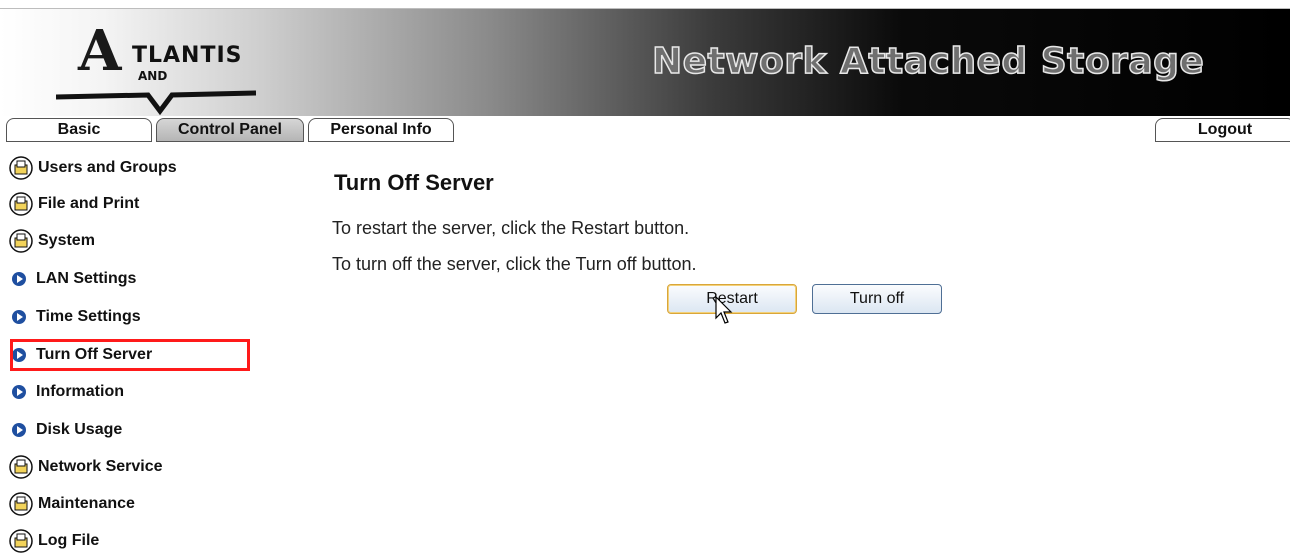  I want to click on sidebar-item-lan-settings: LAN Settings, so click(72, 279).